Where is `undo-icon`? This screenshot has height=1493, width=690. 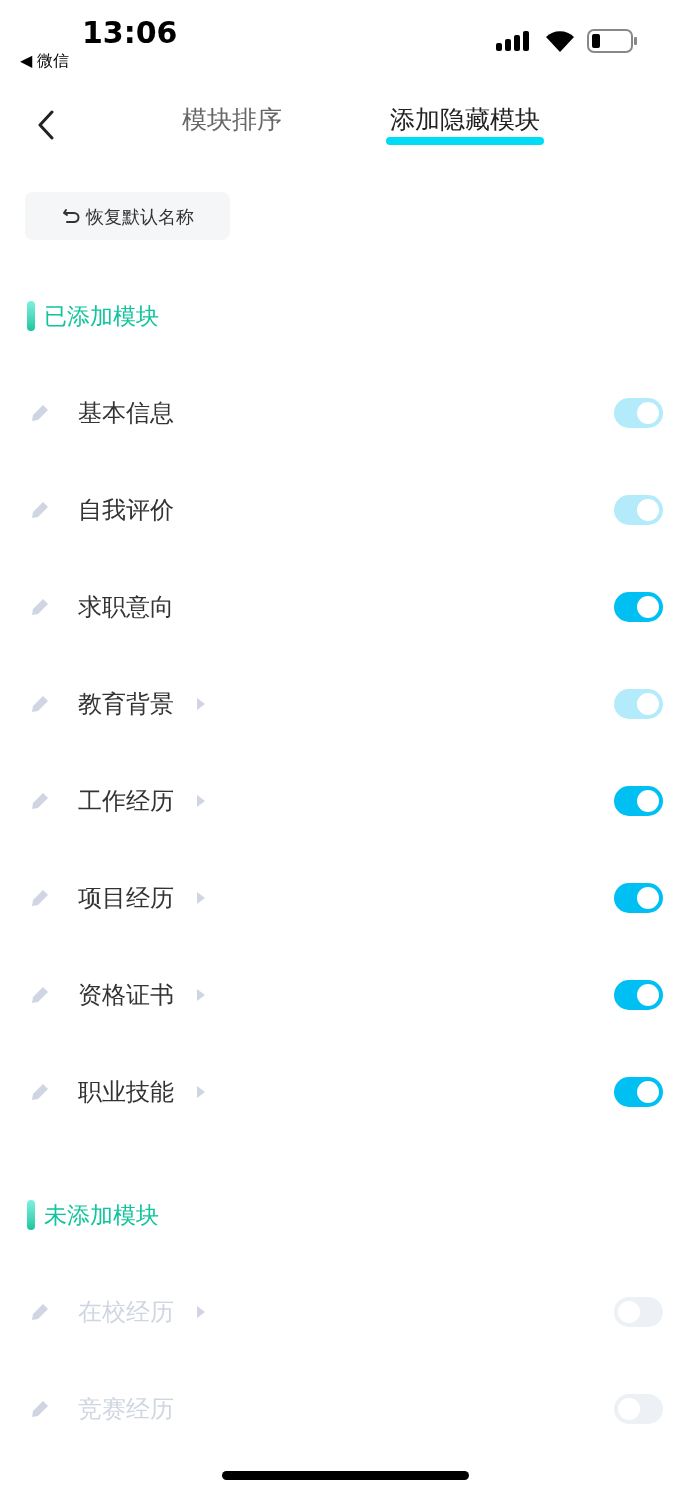
undo-icon is located at coordinates (70, 216).